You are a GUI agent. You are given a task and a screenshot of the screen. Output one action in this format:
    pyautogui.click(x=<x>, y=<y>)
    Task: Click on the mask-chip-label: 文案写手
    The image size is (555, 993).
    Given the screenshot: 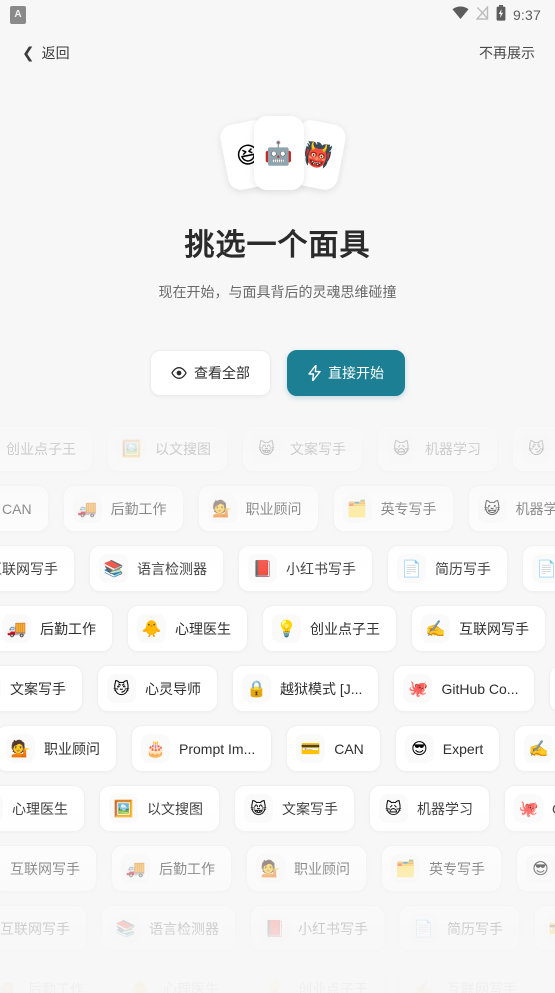 What is the action you would take?
    pyautogui.click(x=318, y=448)
    